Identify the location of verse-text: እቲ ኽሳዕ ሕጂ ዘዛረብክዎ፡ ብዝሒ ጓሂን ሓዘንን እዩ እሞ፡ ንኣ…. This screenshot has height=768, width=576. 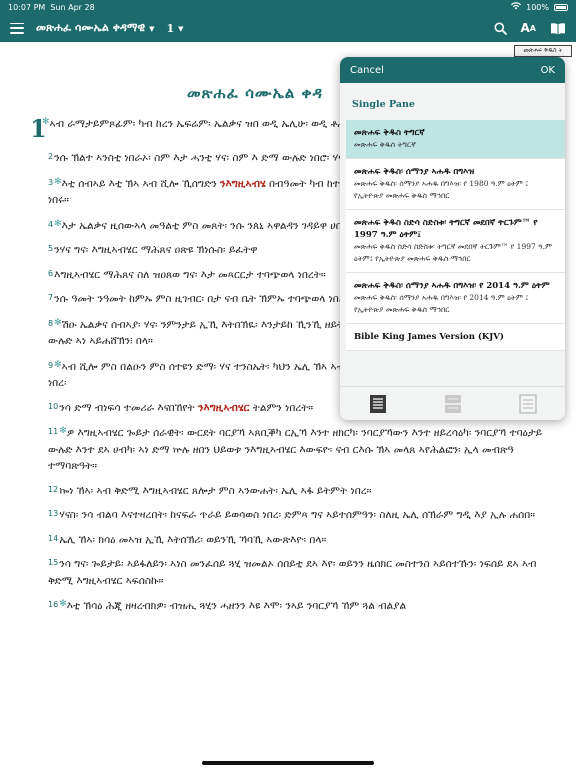
(236, 606).